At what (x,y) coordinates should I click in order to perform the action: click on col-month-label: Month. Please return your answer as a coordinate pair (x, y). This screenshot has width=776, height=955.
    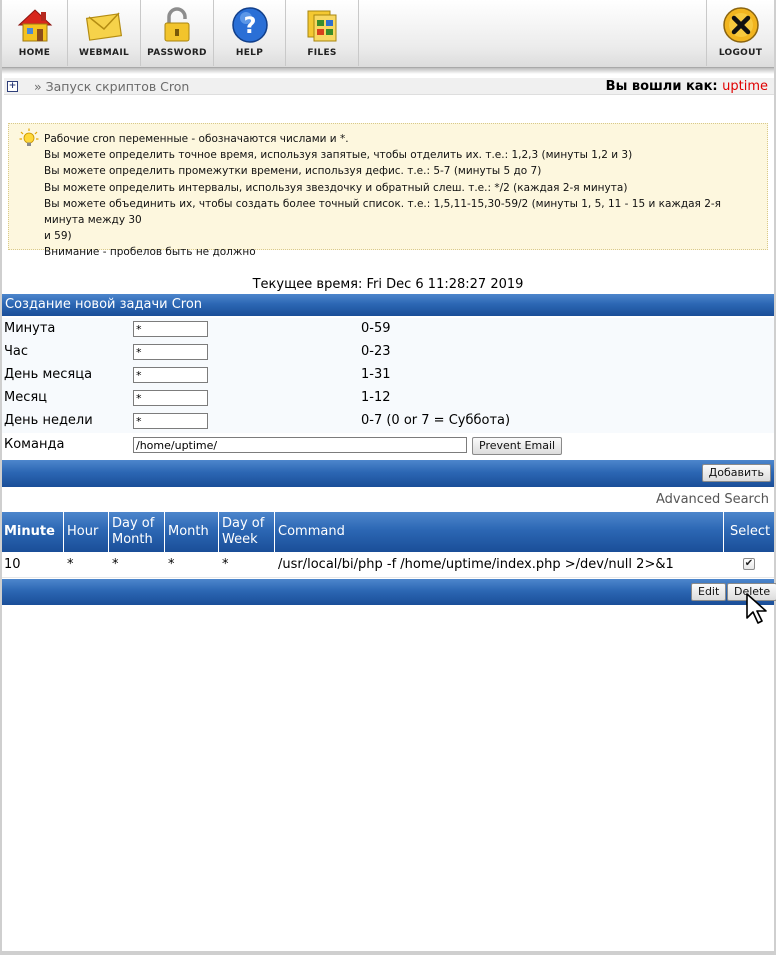
    Looking at the image, I should click on (188, 531).